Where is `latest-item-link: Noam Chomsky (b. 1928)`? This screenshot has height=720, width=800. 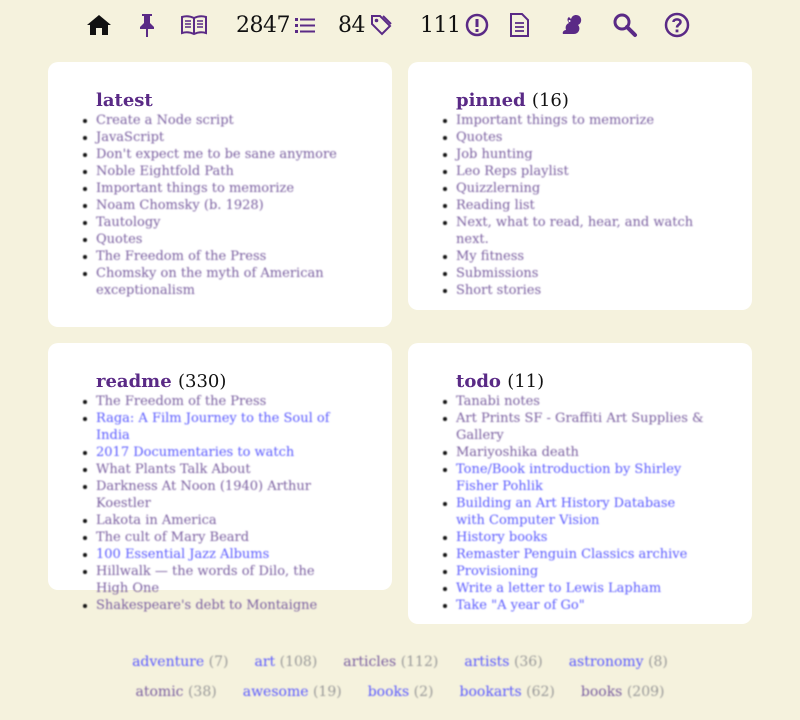
latest-item-link: Noam Chomsky (b. 1928) is located at coordinates (180, 205).